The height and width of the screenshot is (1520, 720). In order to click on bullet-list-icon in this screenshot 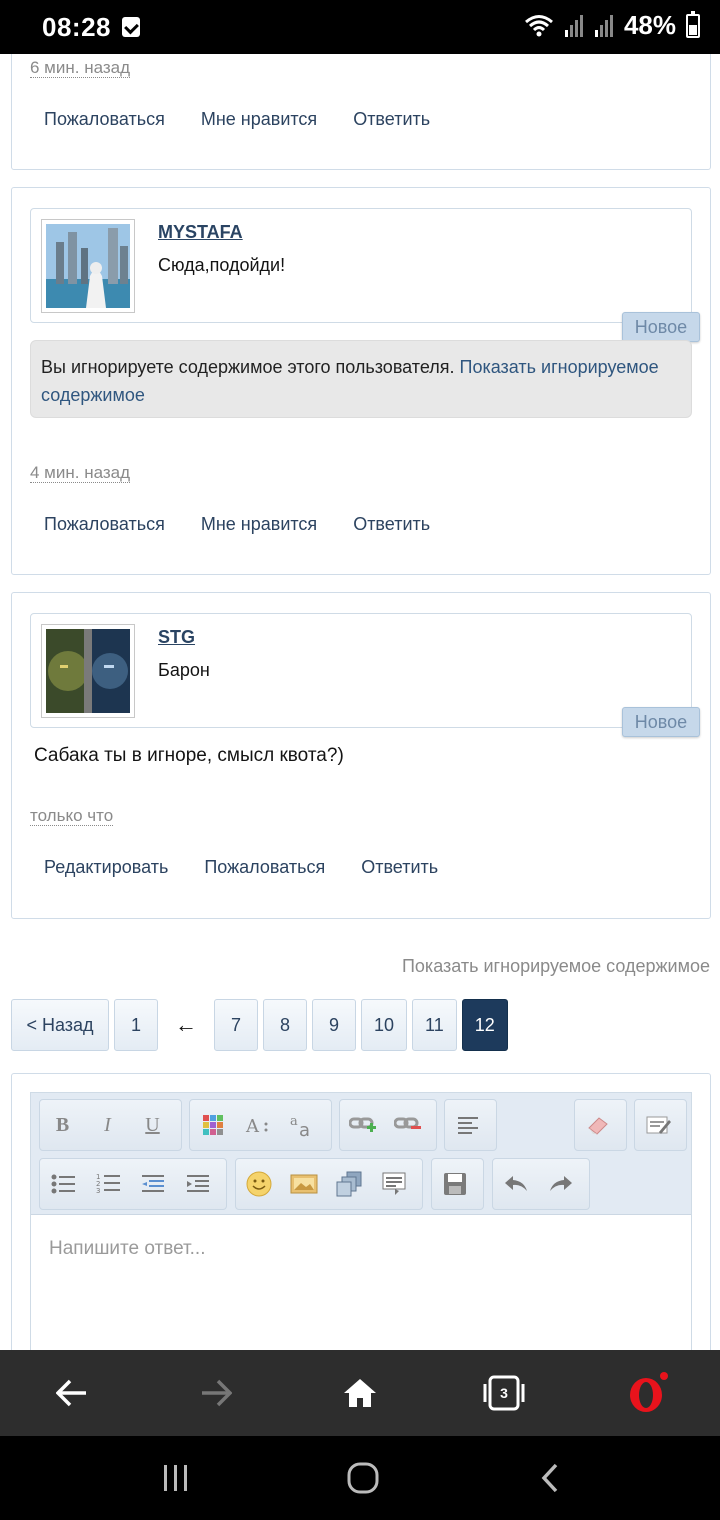, I will do `click(62, 1184)`.